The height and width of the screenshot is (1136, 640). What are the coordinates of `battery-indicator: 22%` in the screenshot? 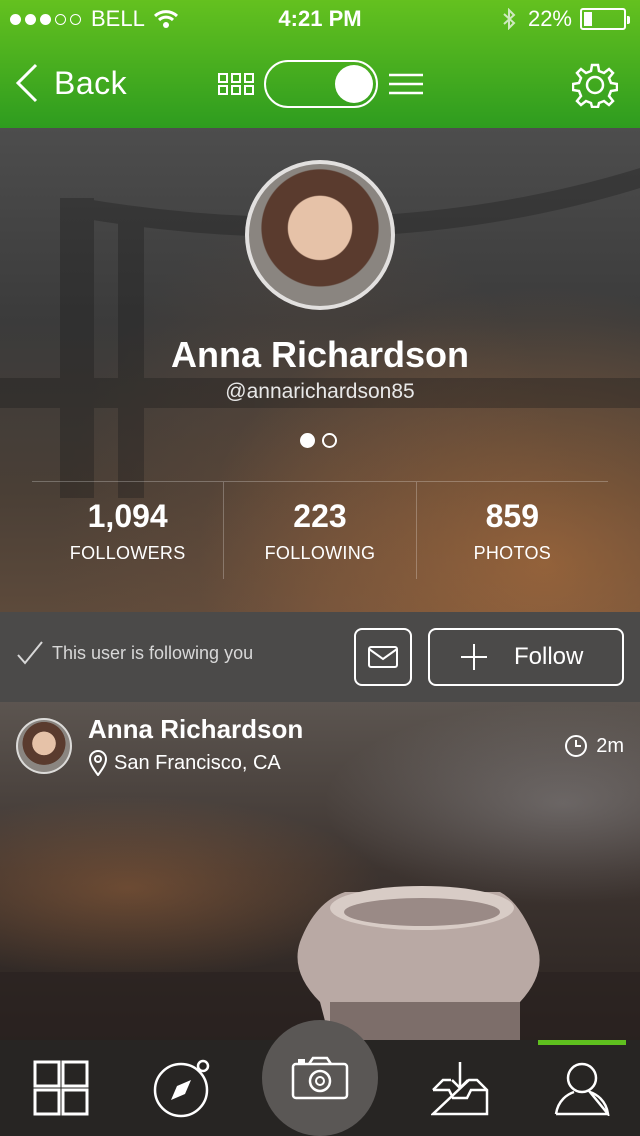 It's located at (566, 19).